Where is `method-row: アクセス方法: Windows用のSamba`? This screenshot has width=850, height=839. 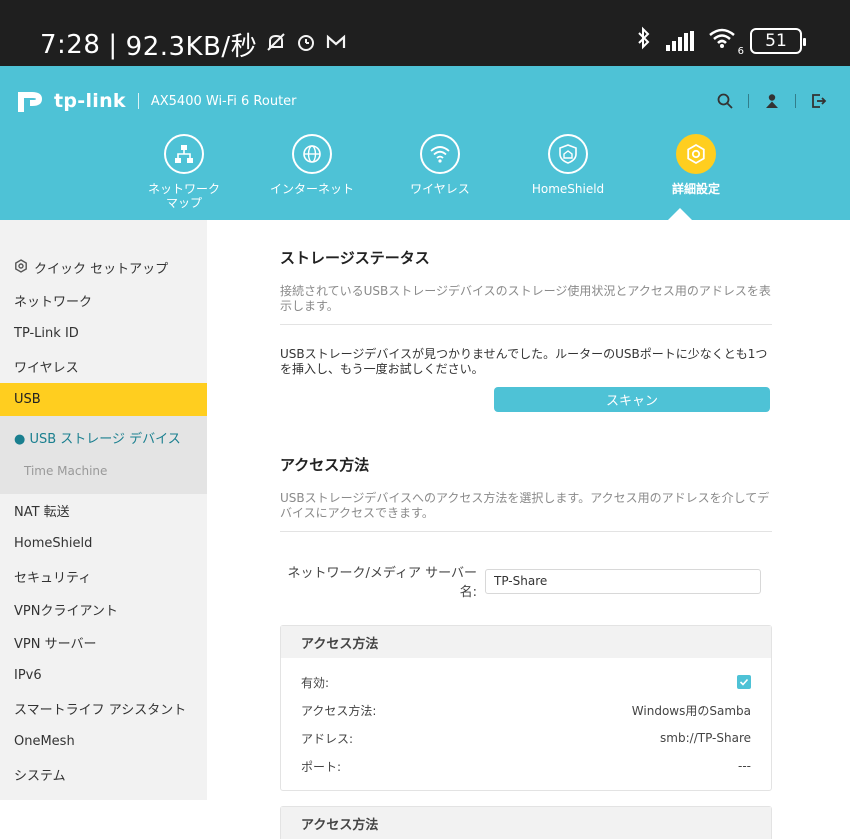
method-row: アクセス方法: Windows用のSamba is located at coordinates (526, 710).